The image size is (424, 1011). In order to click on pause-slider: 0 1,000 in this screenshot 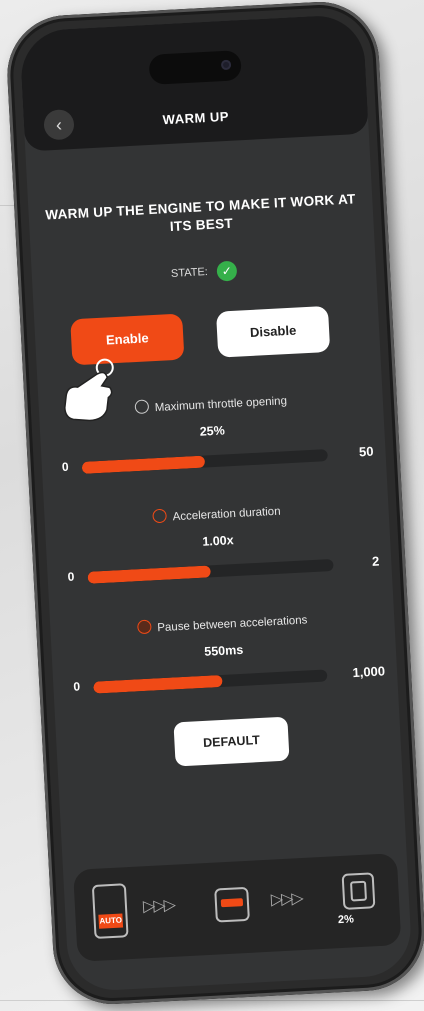, I will do `click(229, 679)`.